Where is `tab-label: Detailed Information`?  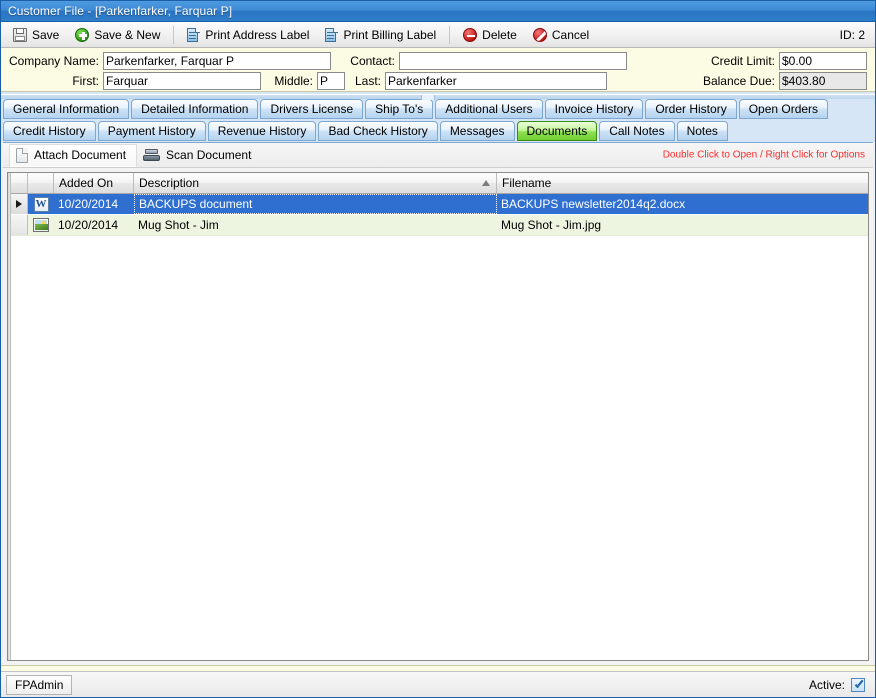
tab-label: Detailed Information is located at coordinates (195, 109).